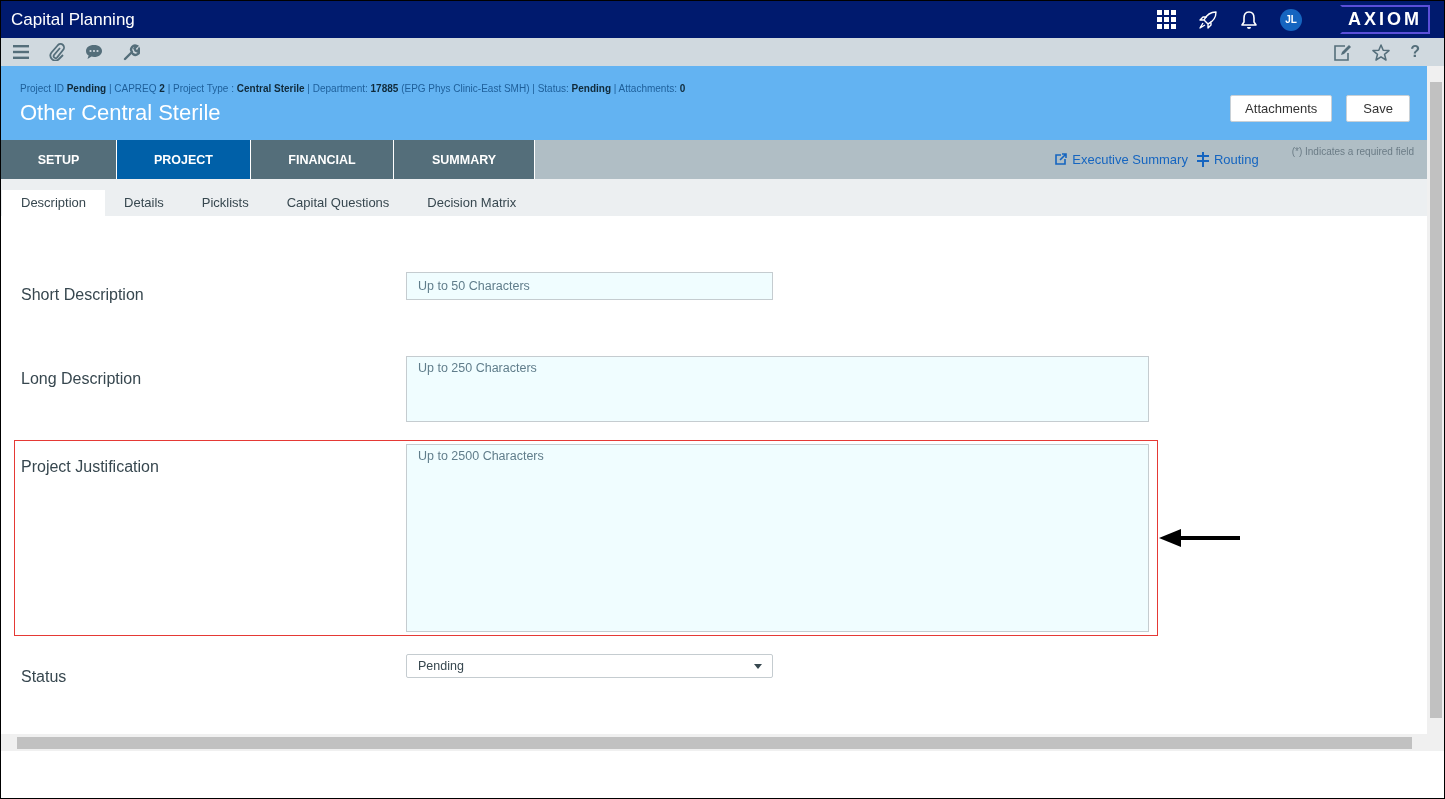 This screenshot has width=1445, height=799. I want to click on field-label: Status, so click(44, 677).